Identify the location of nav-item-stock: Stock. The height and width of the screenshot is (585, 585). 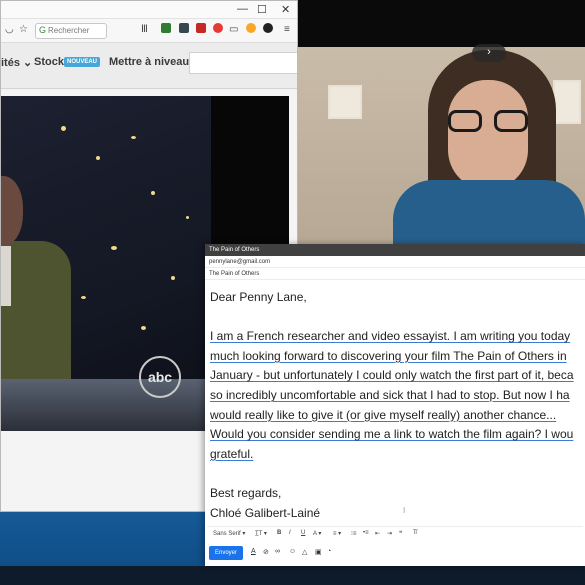
(49, 62).